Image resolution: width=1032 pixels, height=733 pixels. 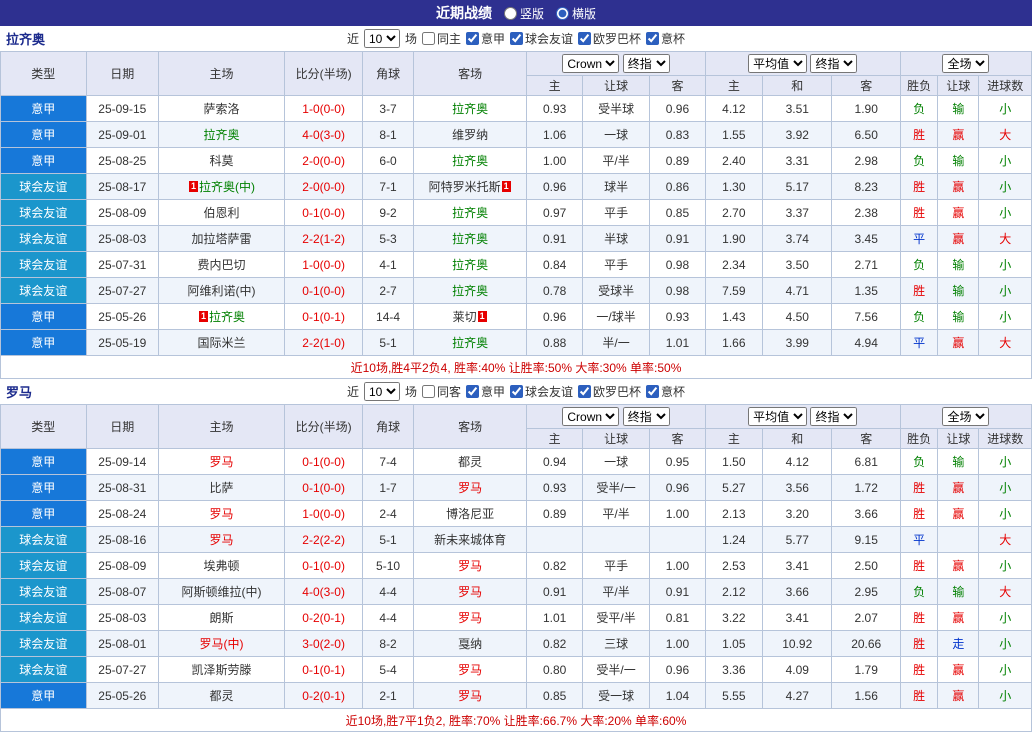 What do you see at coordinates (122, 591) in the screenshot?
I see `match-date: 25-08-07` at bounding box center [122, 591].